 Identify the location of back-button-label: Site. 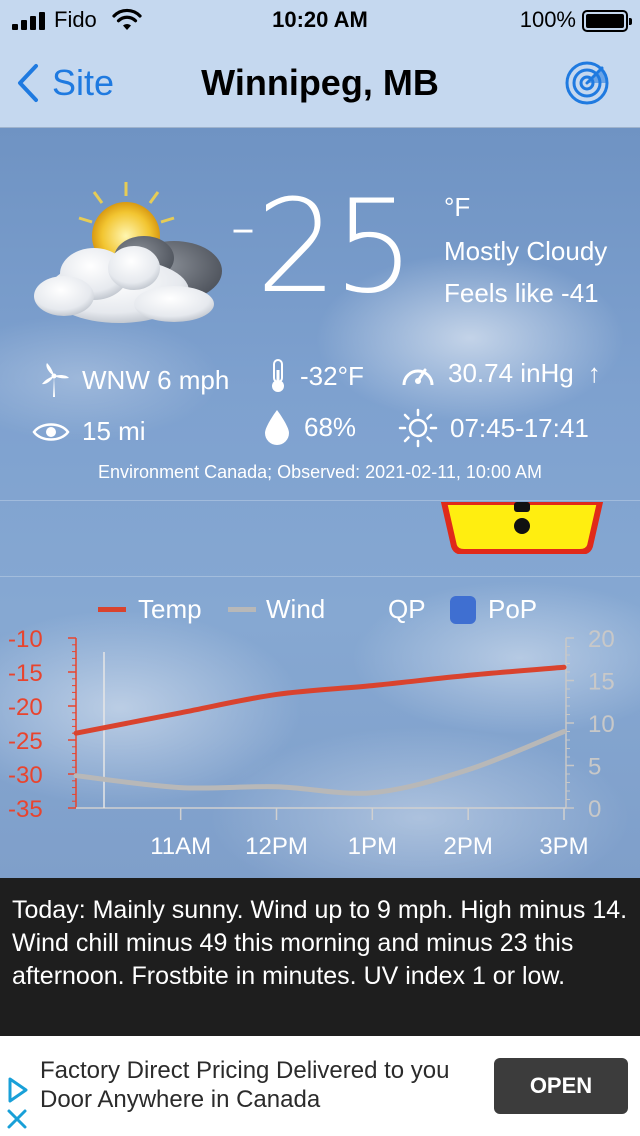
(83, 82).